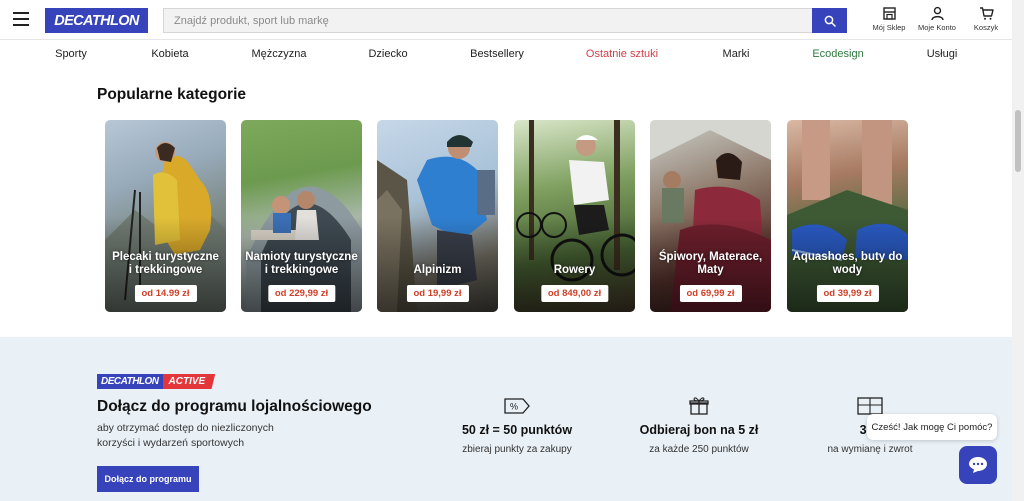  Describe the element at coordinates (301, 263) in the screenshot. I see `category-name: Namioty turystyczne i trekkingowe` at that location.